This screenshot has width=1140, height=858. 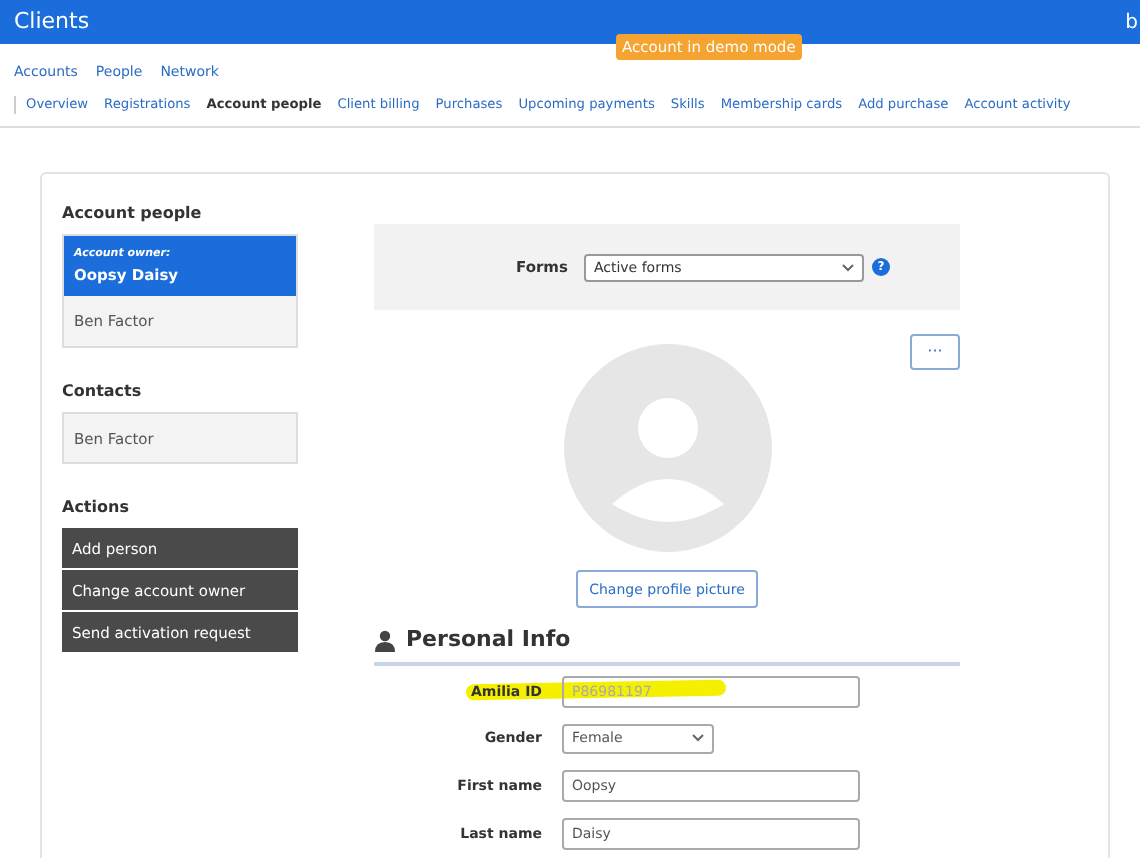 What do you see at coordinates (103, 392) in the screenshot?
I see `section-heading: Contacts` at bounding box center [103, 392].